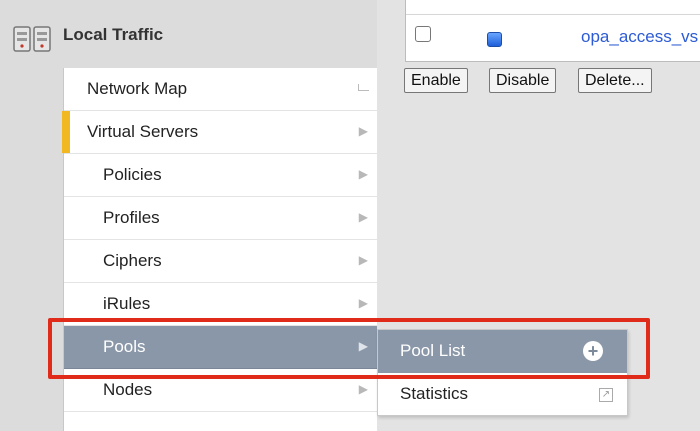  What do you see at coordinates (423, 34) in the screenshot?
I see `row-select-checkbox` at bounding box center [423, 34].